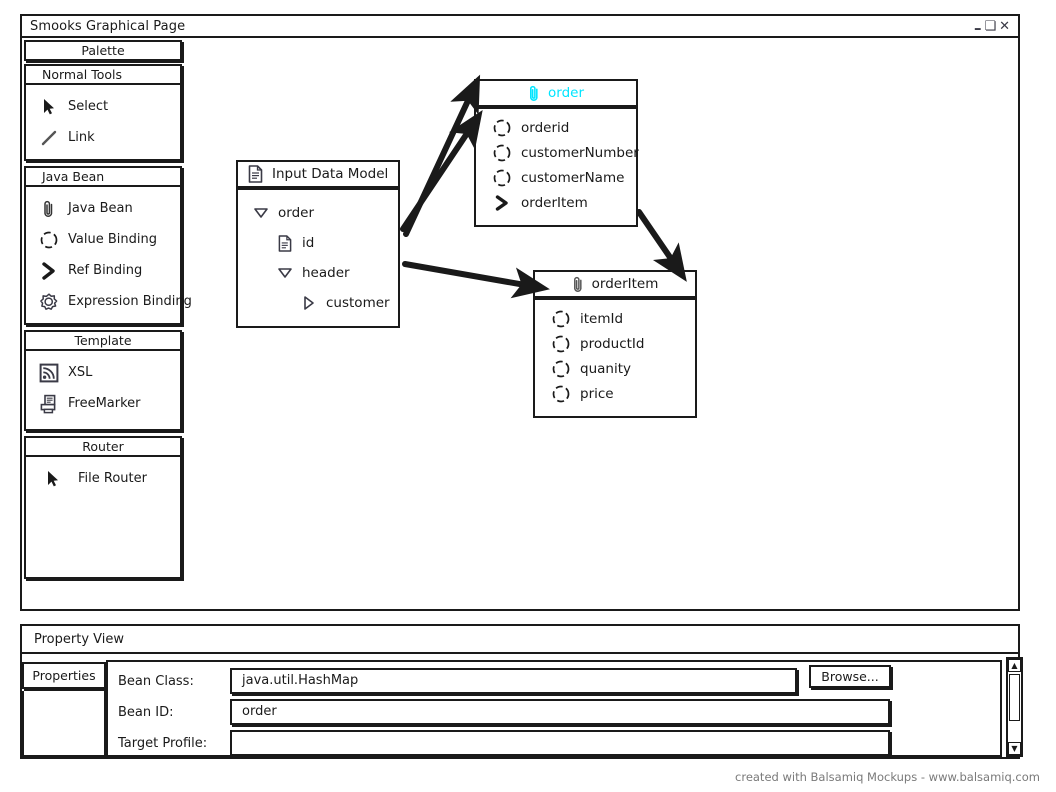 This screenshot has height=792, width=1056. I want to click on triangle-right-icon, so click(309, 303).